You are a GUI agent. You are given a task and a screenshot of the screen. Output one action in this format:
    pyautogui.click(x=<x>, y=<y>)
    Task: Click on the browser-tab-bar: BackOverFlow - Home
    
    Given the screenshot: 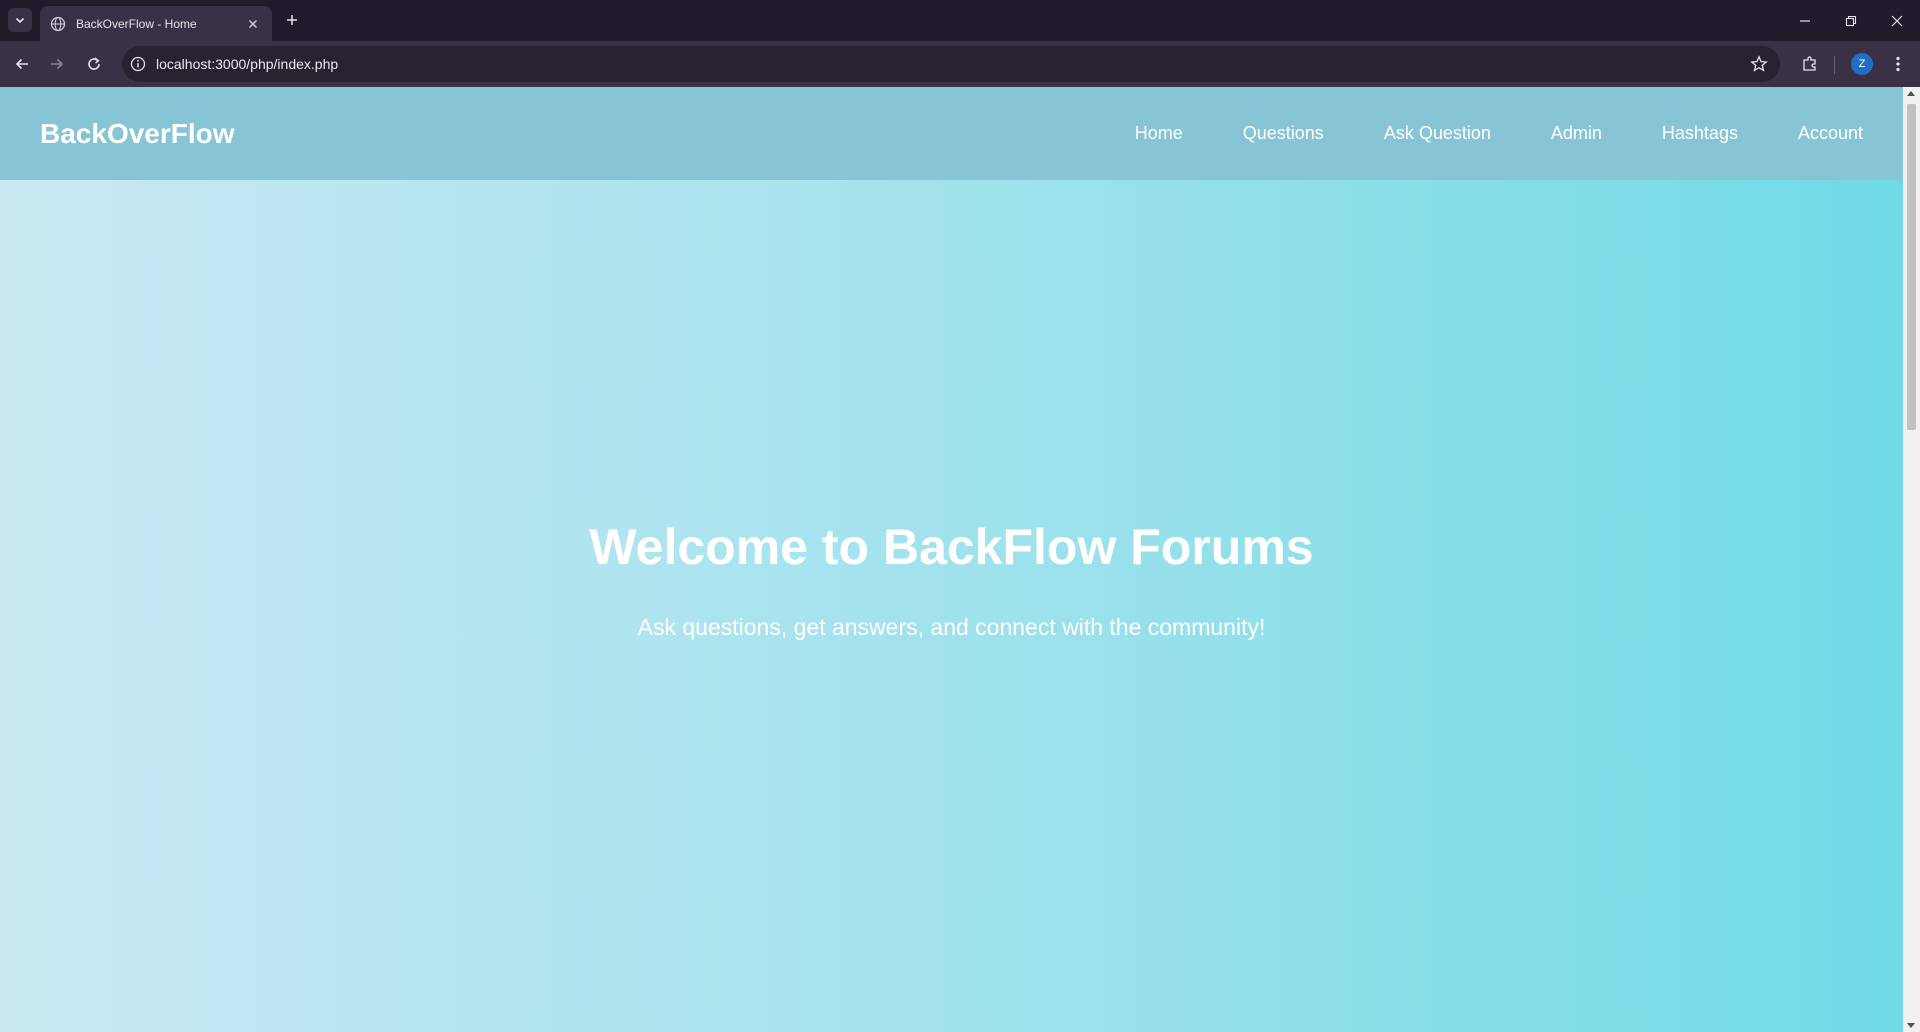 What is the action you would take?
    pyautogui.click(x=960, y=20)
    